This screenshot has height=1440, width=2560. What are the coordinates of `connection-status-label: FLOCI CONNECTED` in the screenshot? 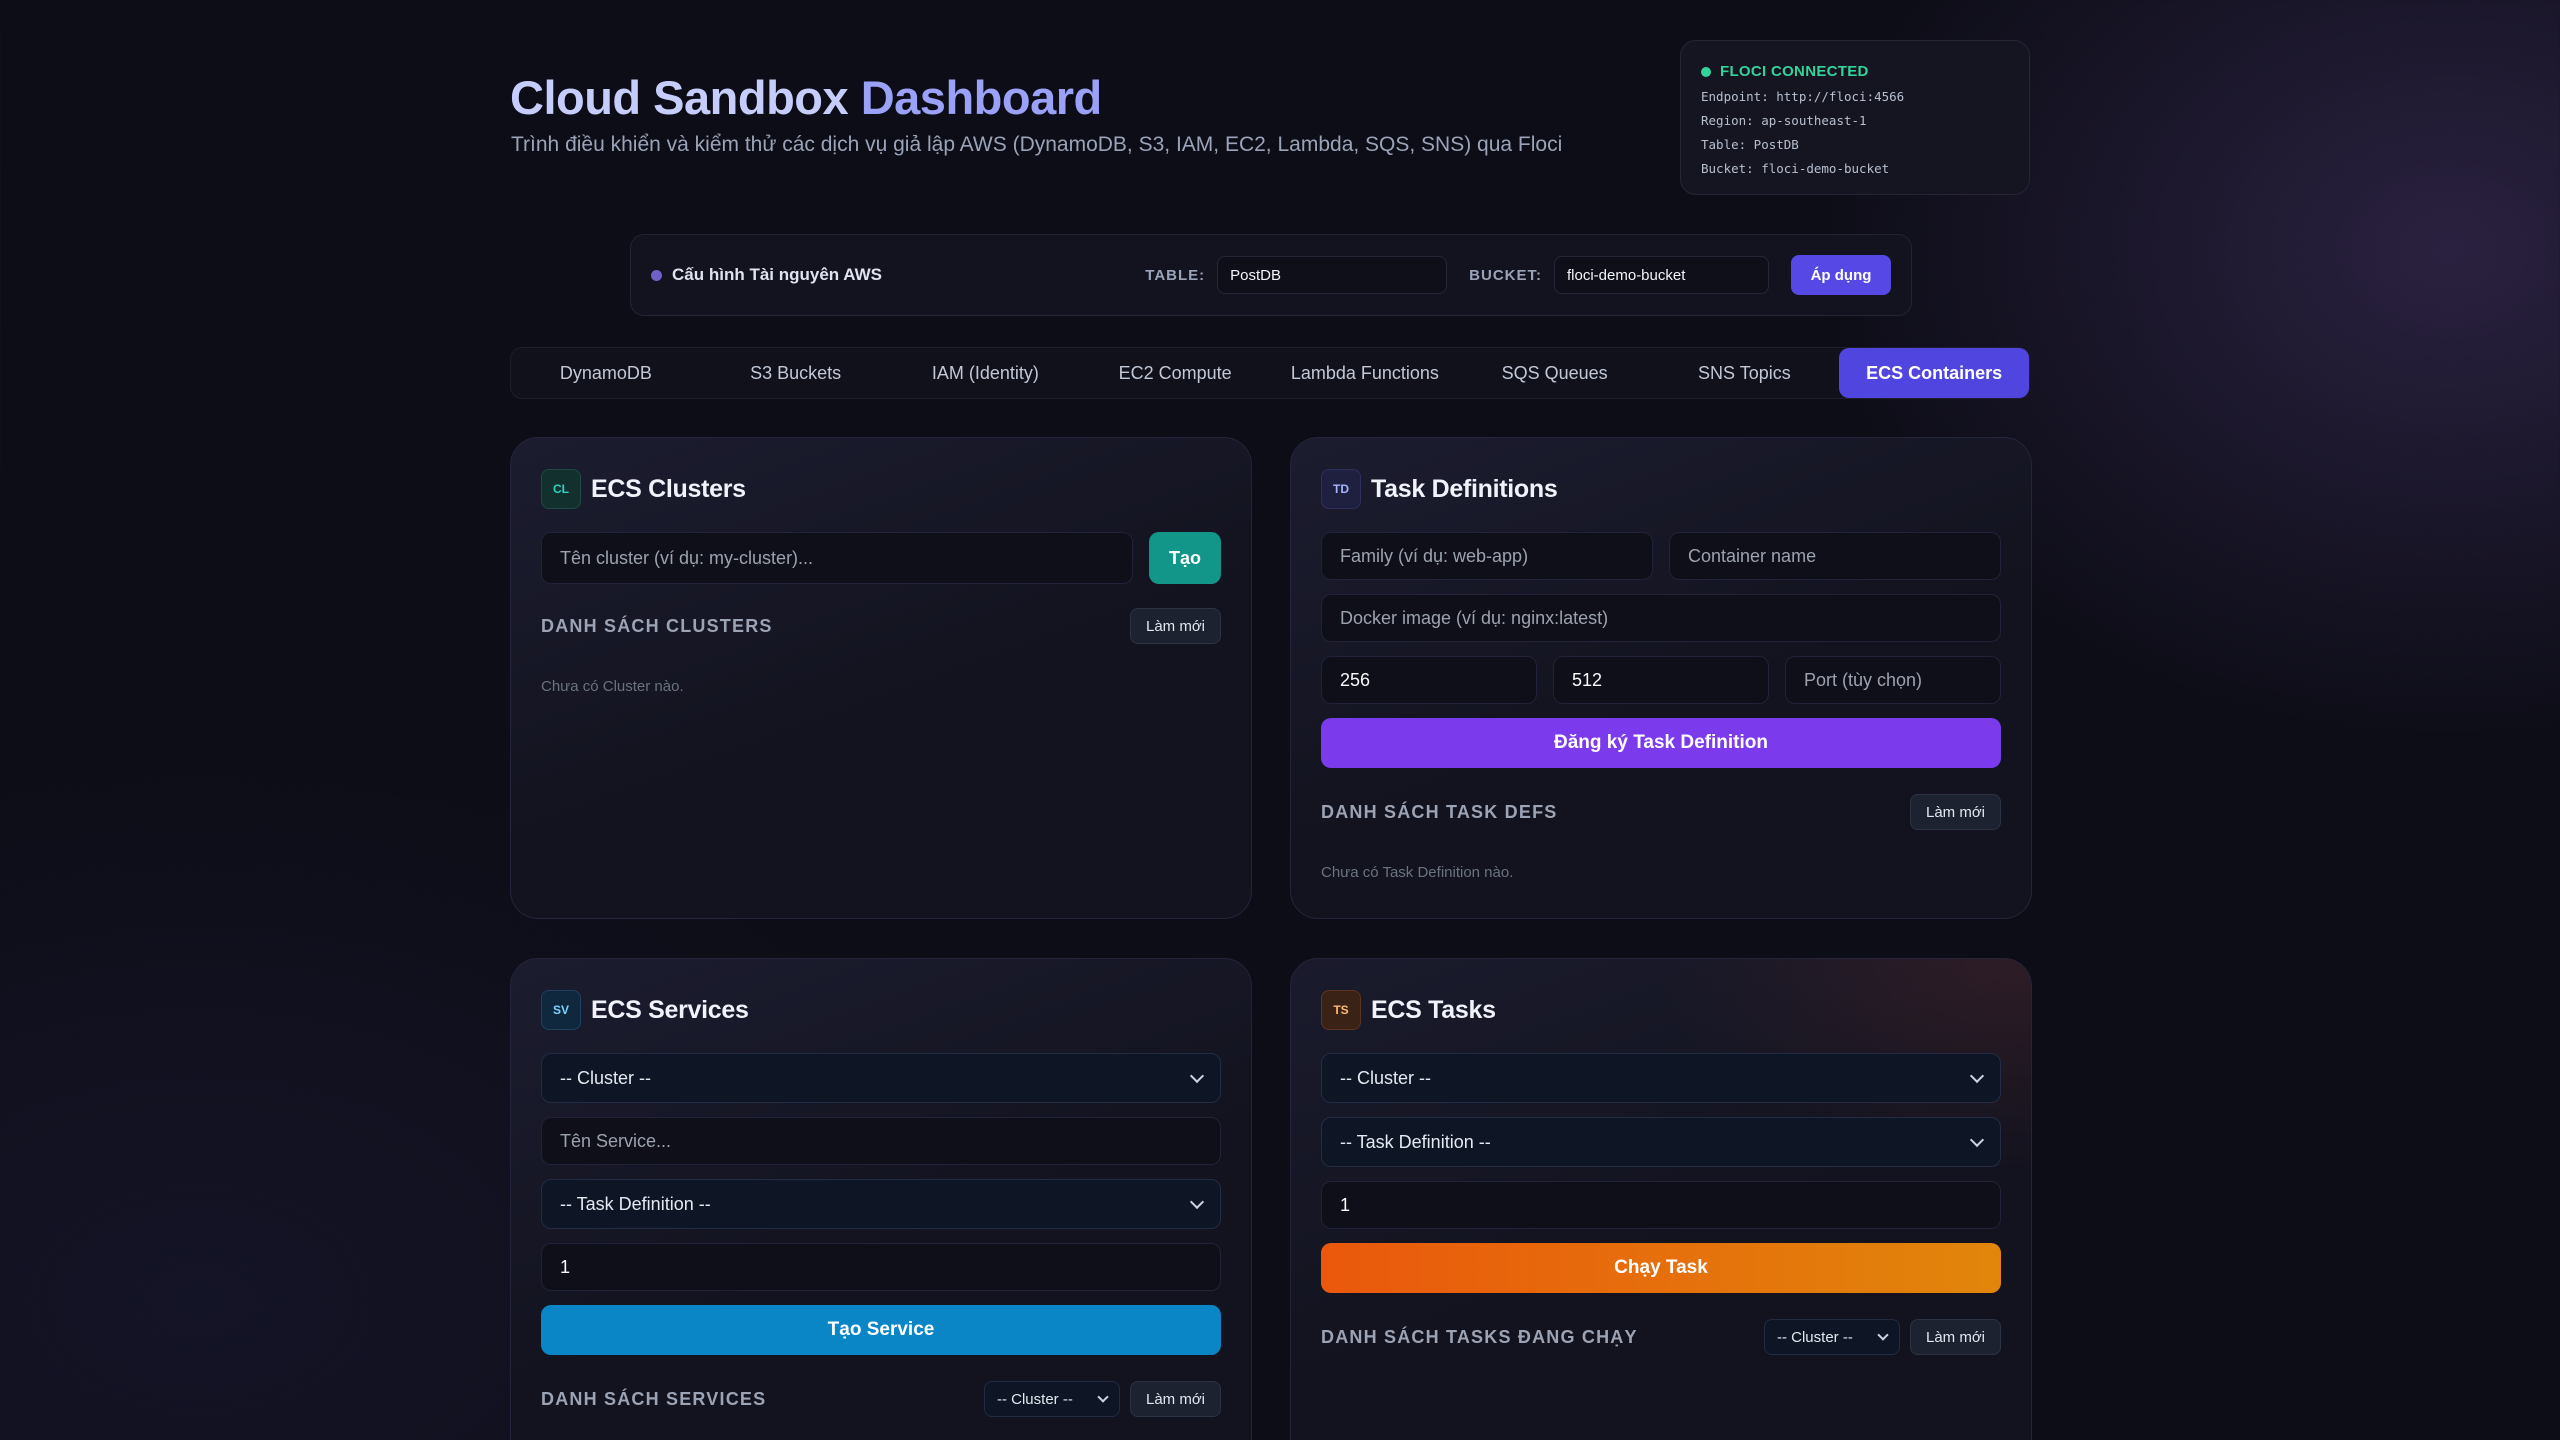 It's located at (1794, 71).